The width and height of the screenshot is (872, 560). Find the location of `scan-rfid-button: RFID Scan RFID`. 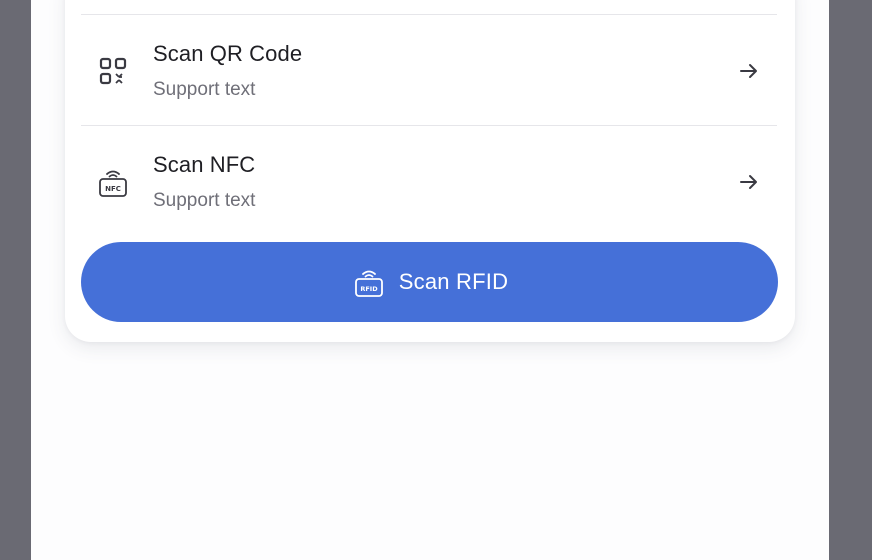

scan-rfid-button: RFID Scan RFID is located at coordinates (429, 282).